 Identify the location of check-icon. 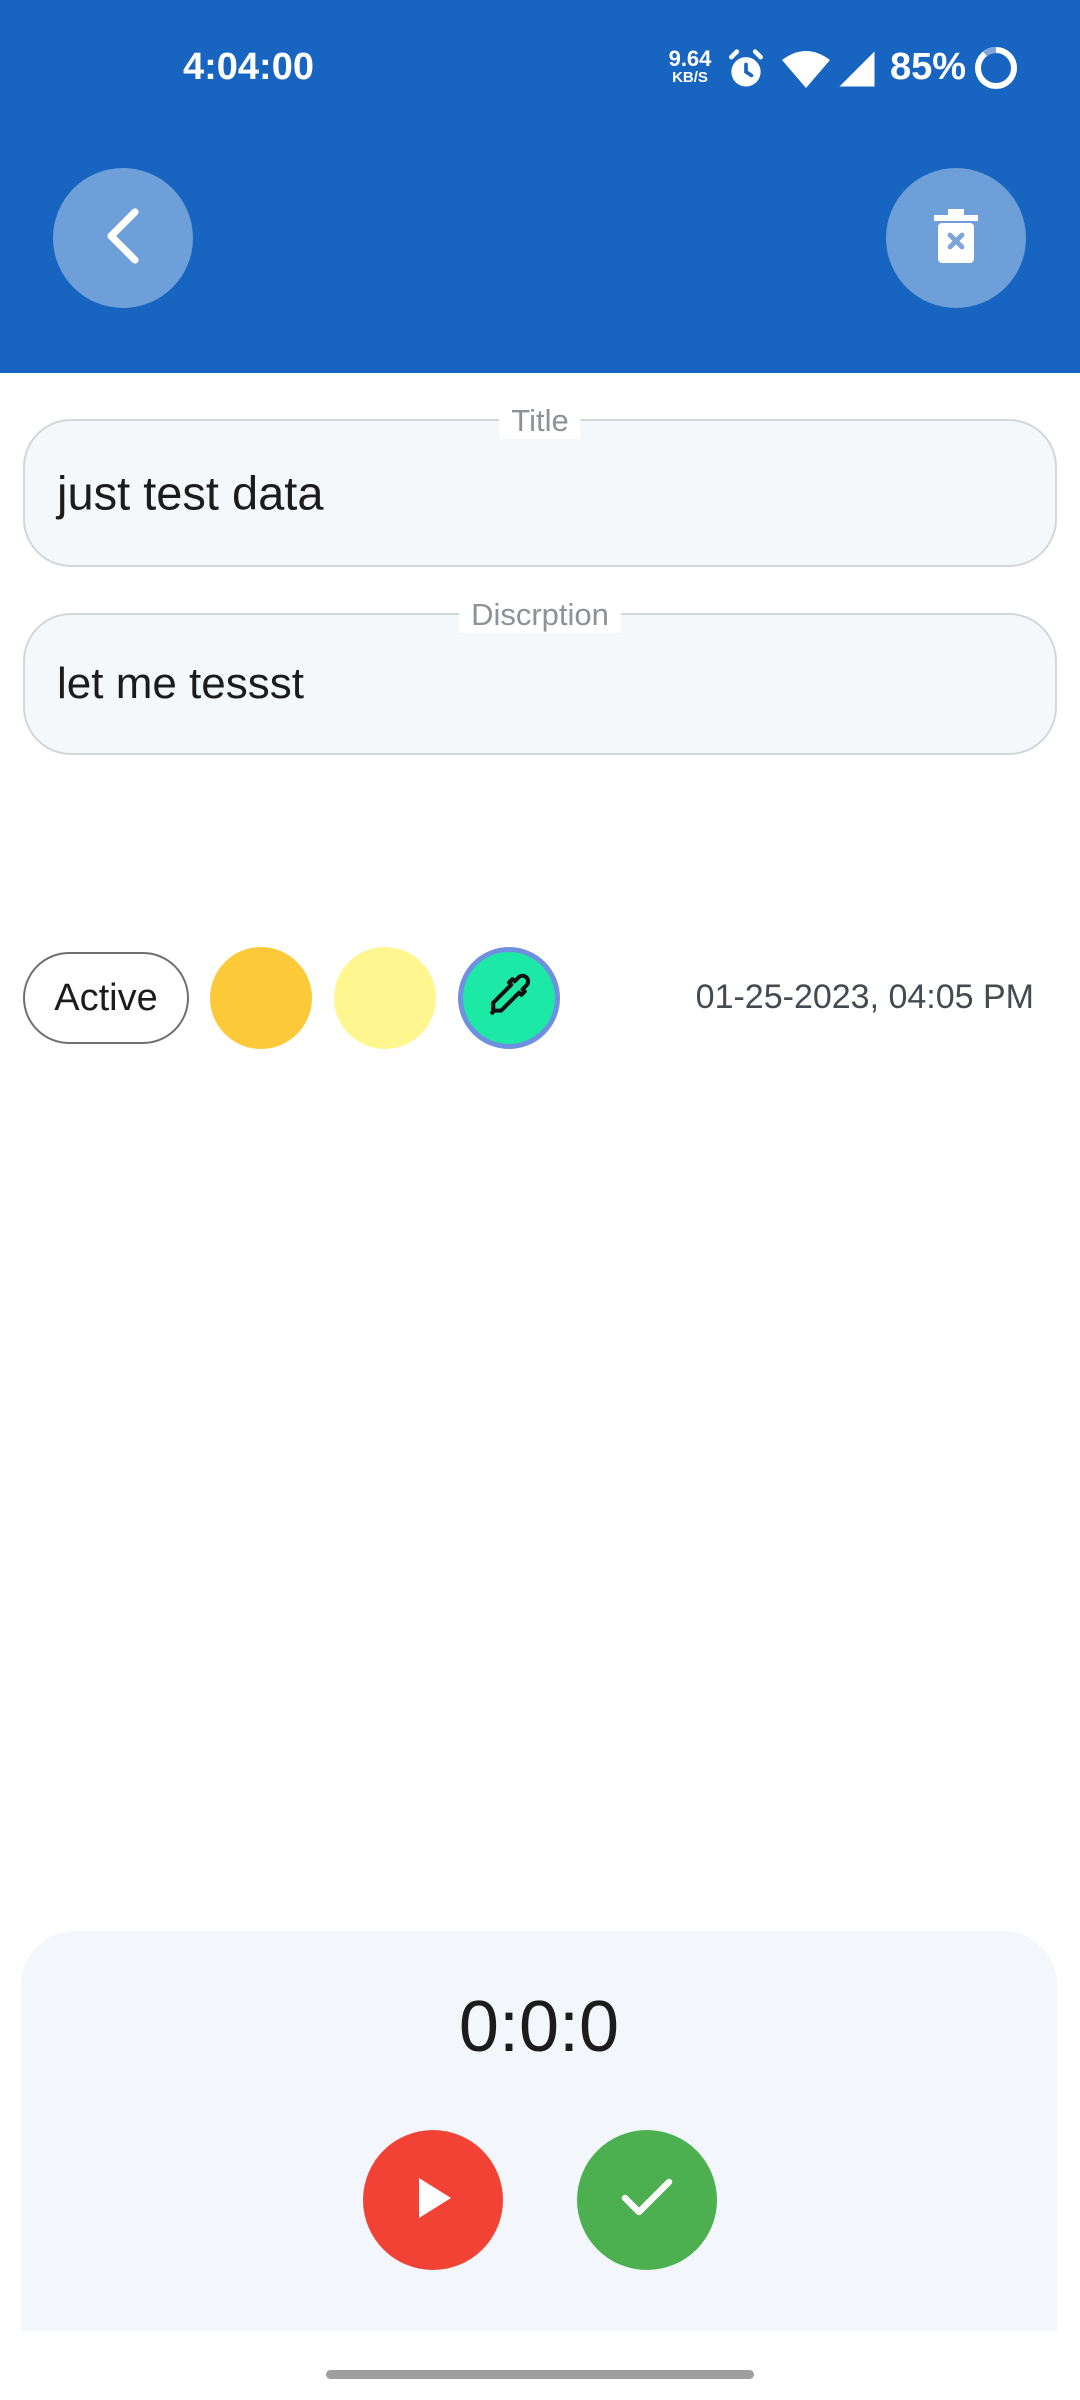
(647, 2200).